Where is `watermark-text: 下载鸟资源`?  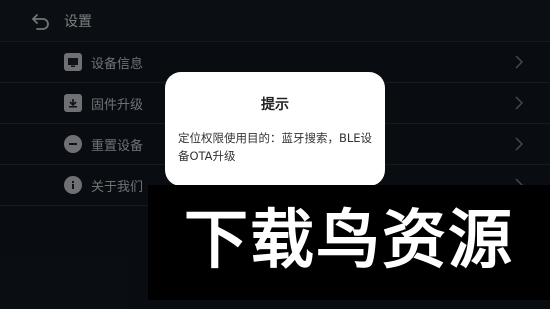
watermark-text: 下载鸟资源 is located at coordinates (349, 241).